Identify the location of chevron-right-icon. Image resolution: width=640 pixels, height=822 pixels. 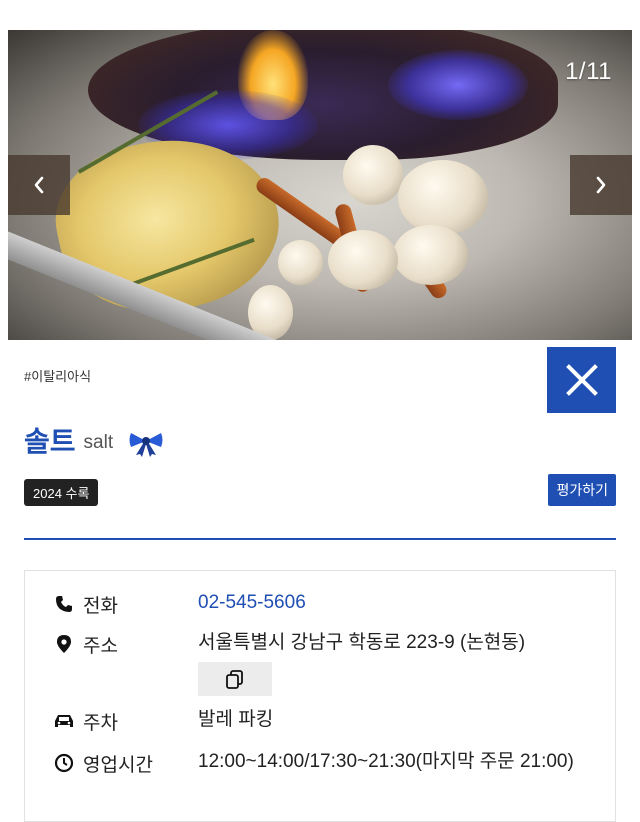
(601, 185).